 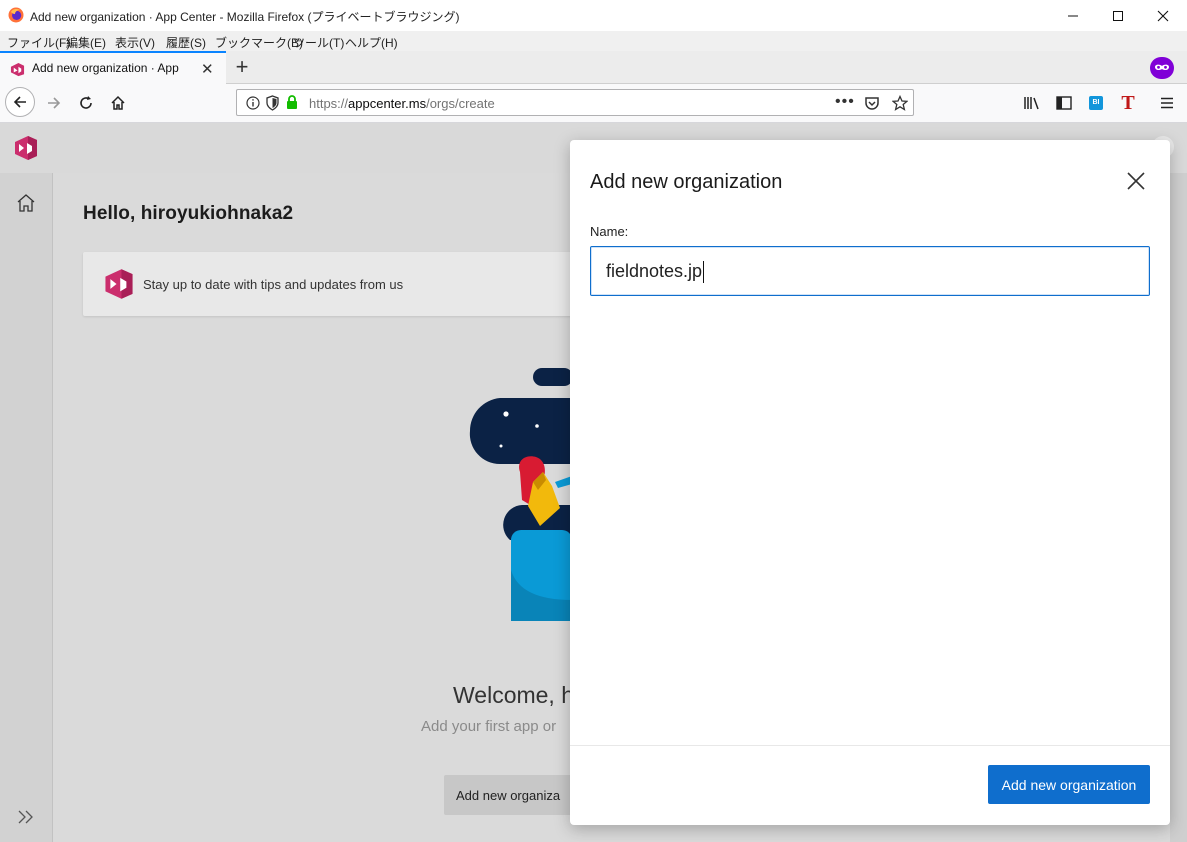 I want to click on firefox-logo-icon, so click(x=16, y=15).